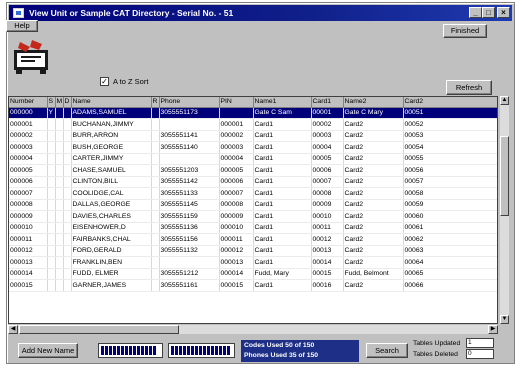 The width and height of the screenshot is (524, 375). What do you see at coordinates (99, 329) in the screenshot?
I see `horizontal-scroll-thumb` at bounding box center [99, 329].